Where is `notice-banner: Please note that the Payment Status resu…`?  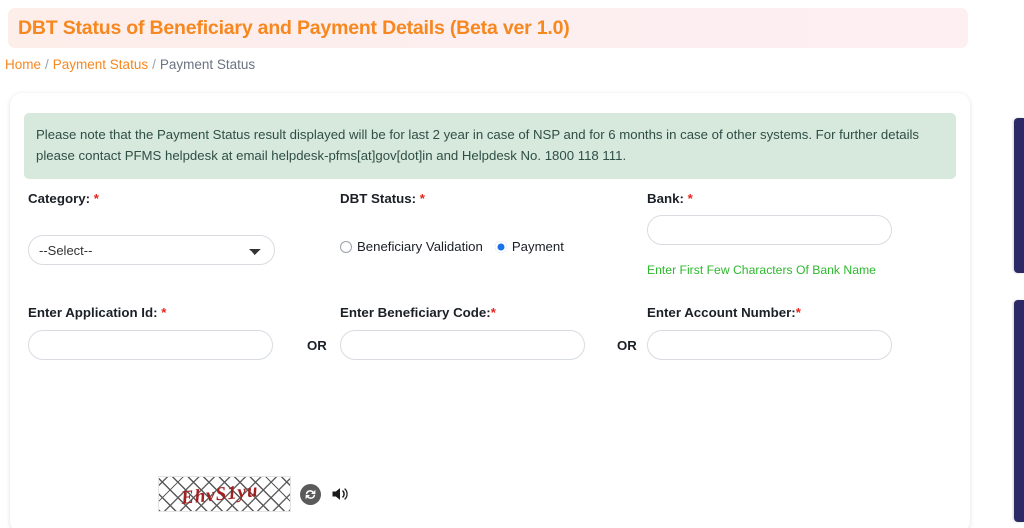 notice-banner: Please note that the Payment Status resu… is located at coordinates (490, 146).